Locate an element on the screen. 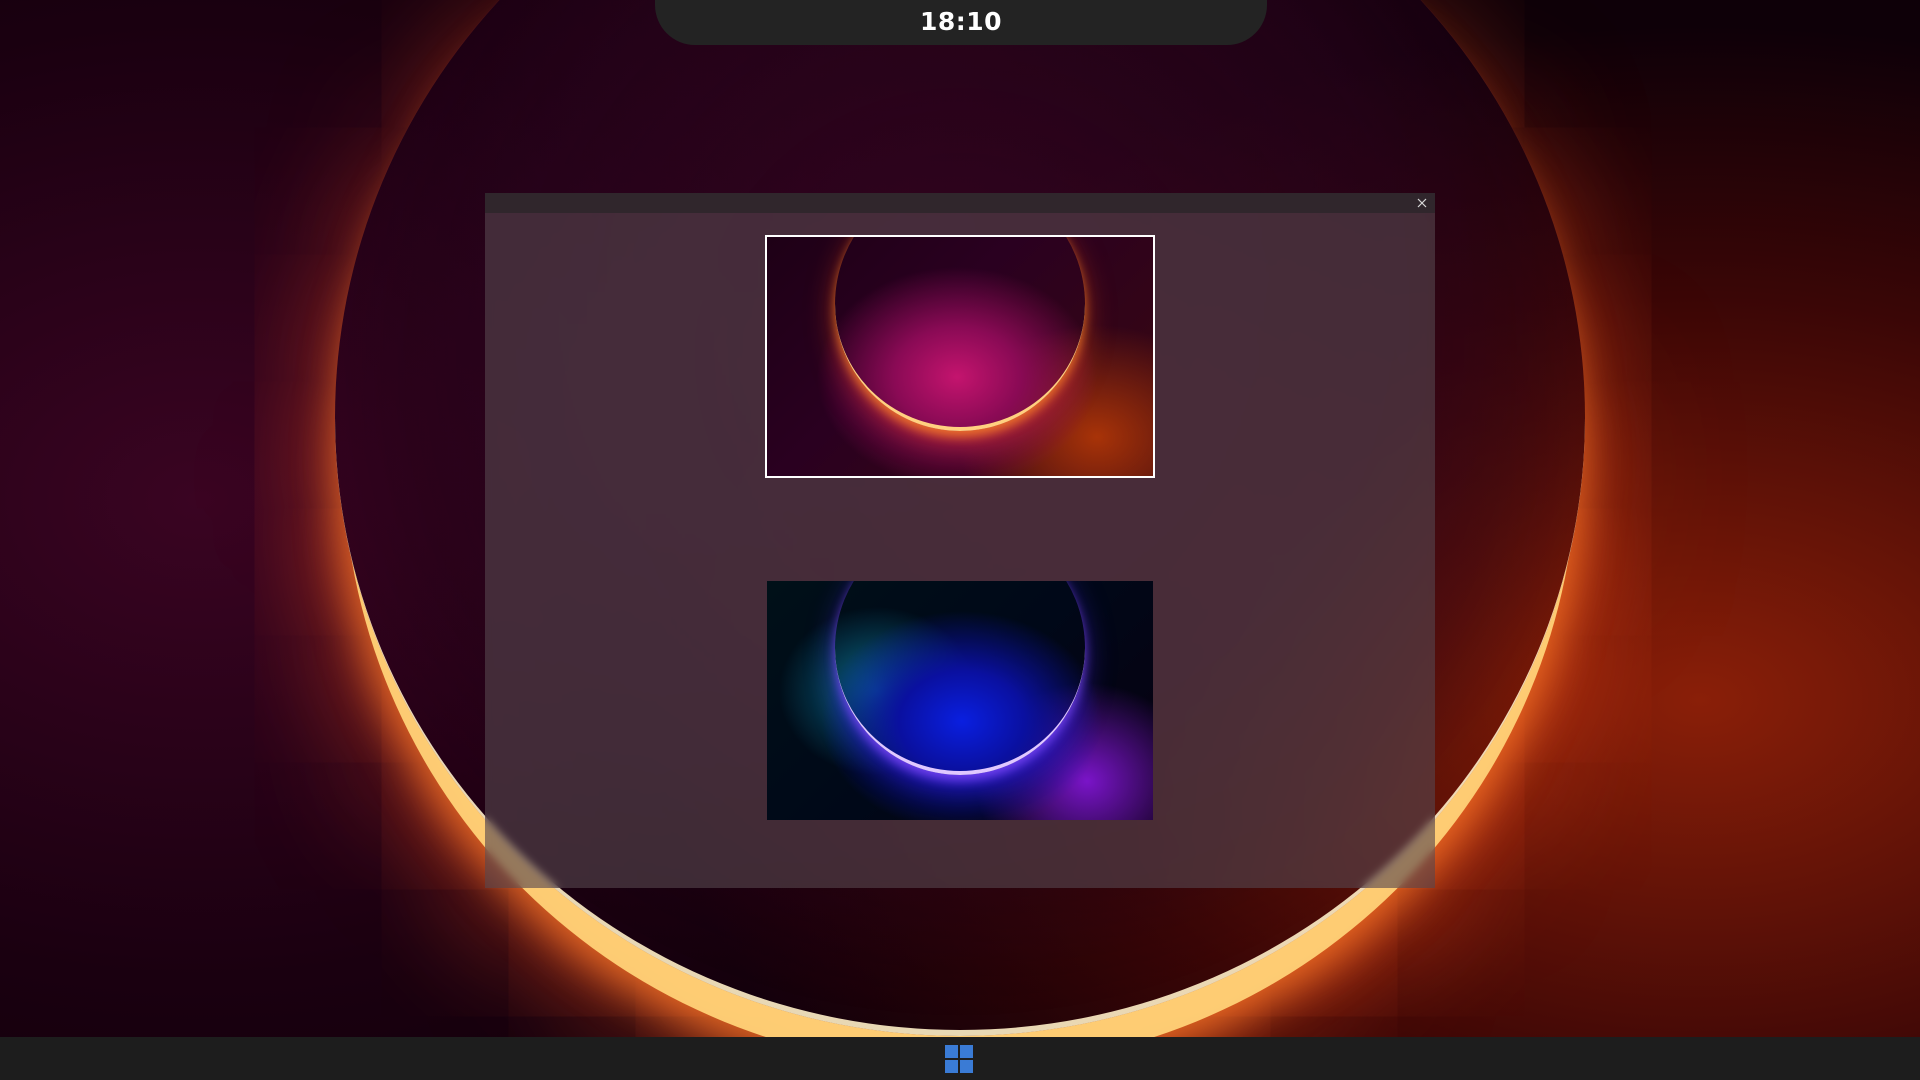 The height and width of the screenshot is (1080, 1920). clock-time: 18:10 is located at coordinates (961, 21).